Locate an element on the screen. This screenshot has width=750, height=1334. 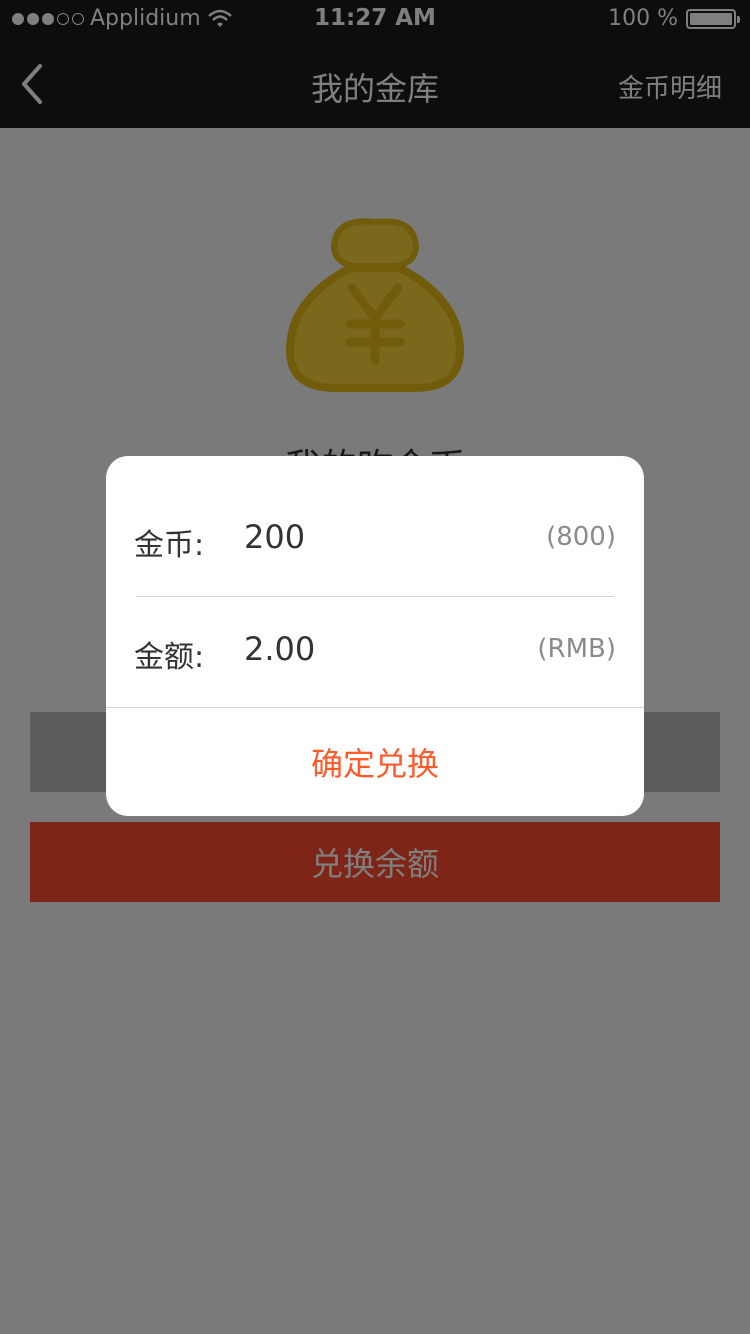
amount-row: 金额: 2.00 (RMB) is located at coordinates (375, 653).